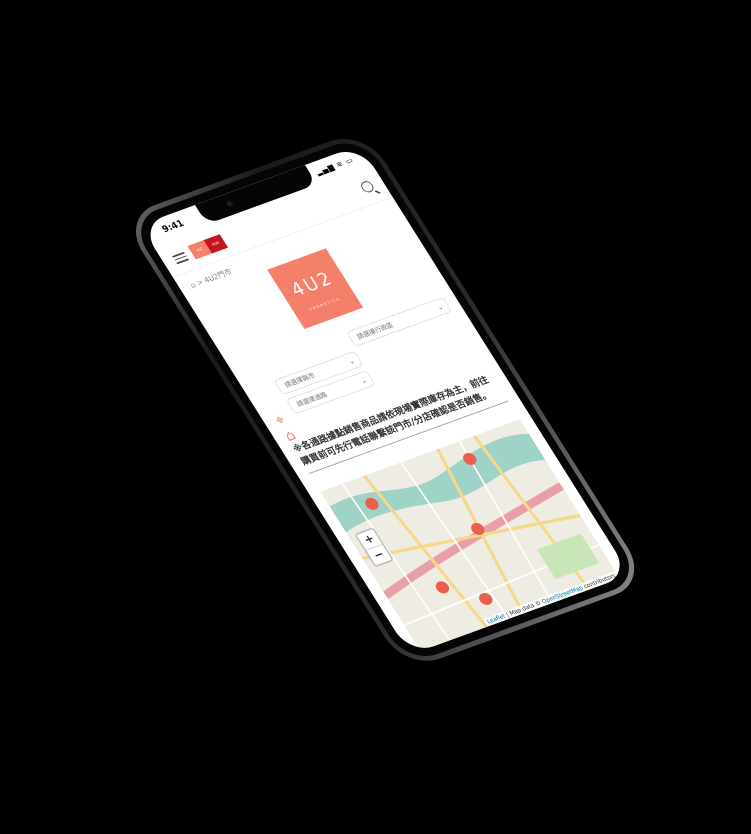 The image size is (751, 834). Describe the element at coordinates (218, 277) in the screenshot. I see `breadcrumb-current: 4U2門市` at that location.